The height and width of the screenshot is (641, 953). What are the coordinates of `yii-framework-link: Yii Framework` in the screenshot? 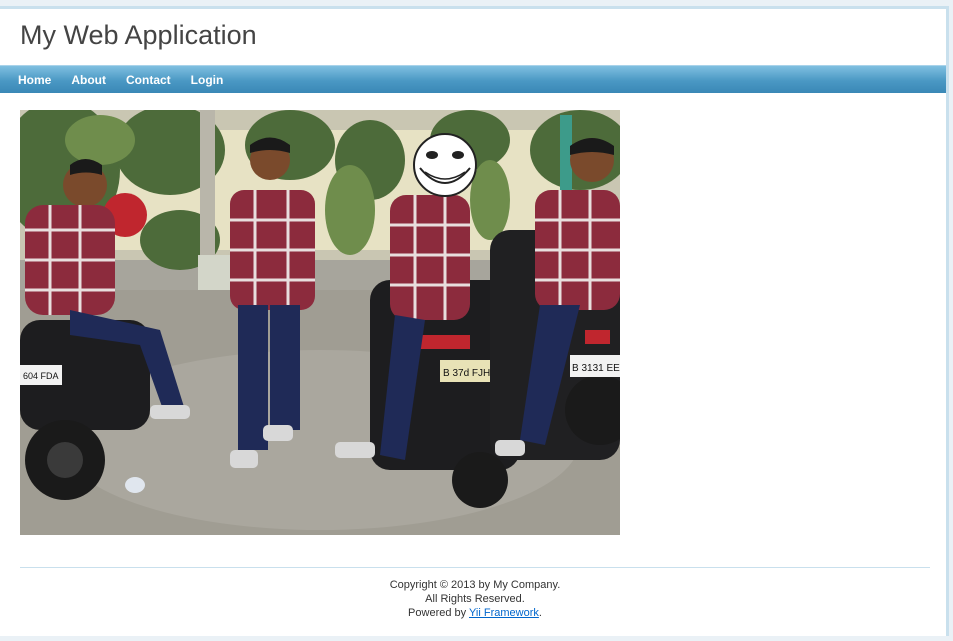 It's located at (504, 613).